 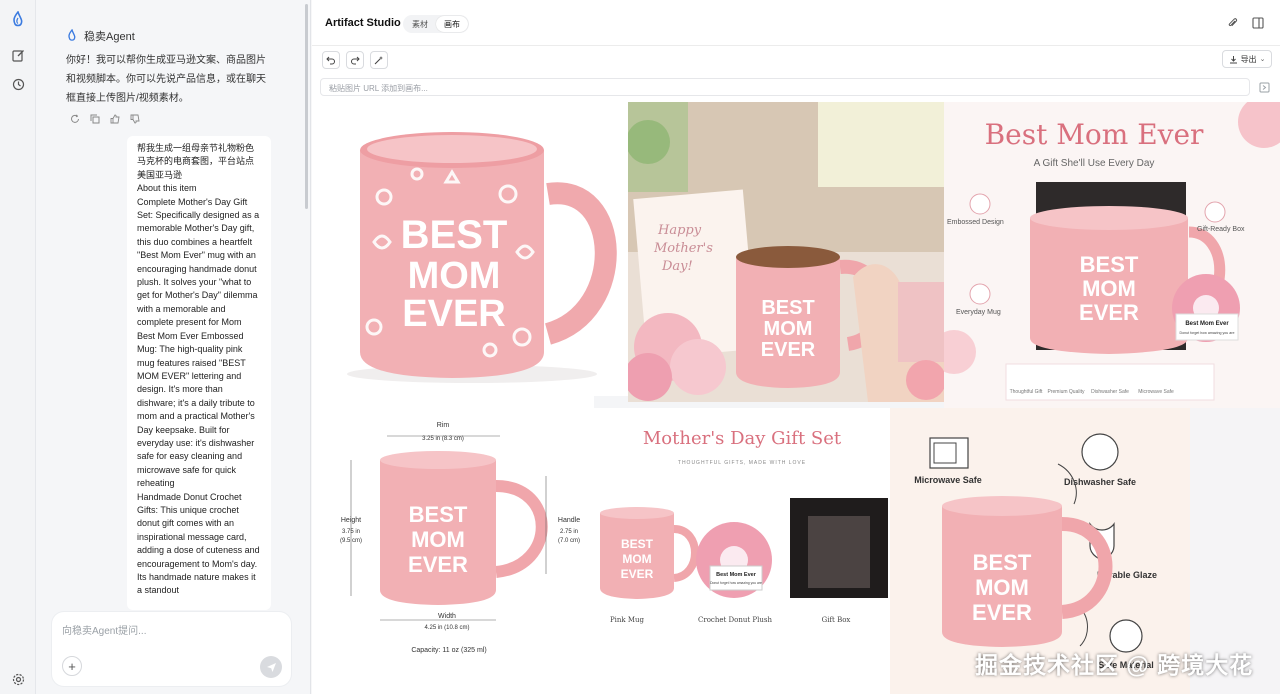 What do you see at coordinates (796, 59) in the screenshot?
I see `canvas-toolbar: 导出 ⌄` at bounding box center [796, 59].